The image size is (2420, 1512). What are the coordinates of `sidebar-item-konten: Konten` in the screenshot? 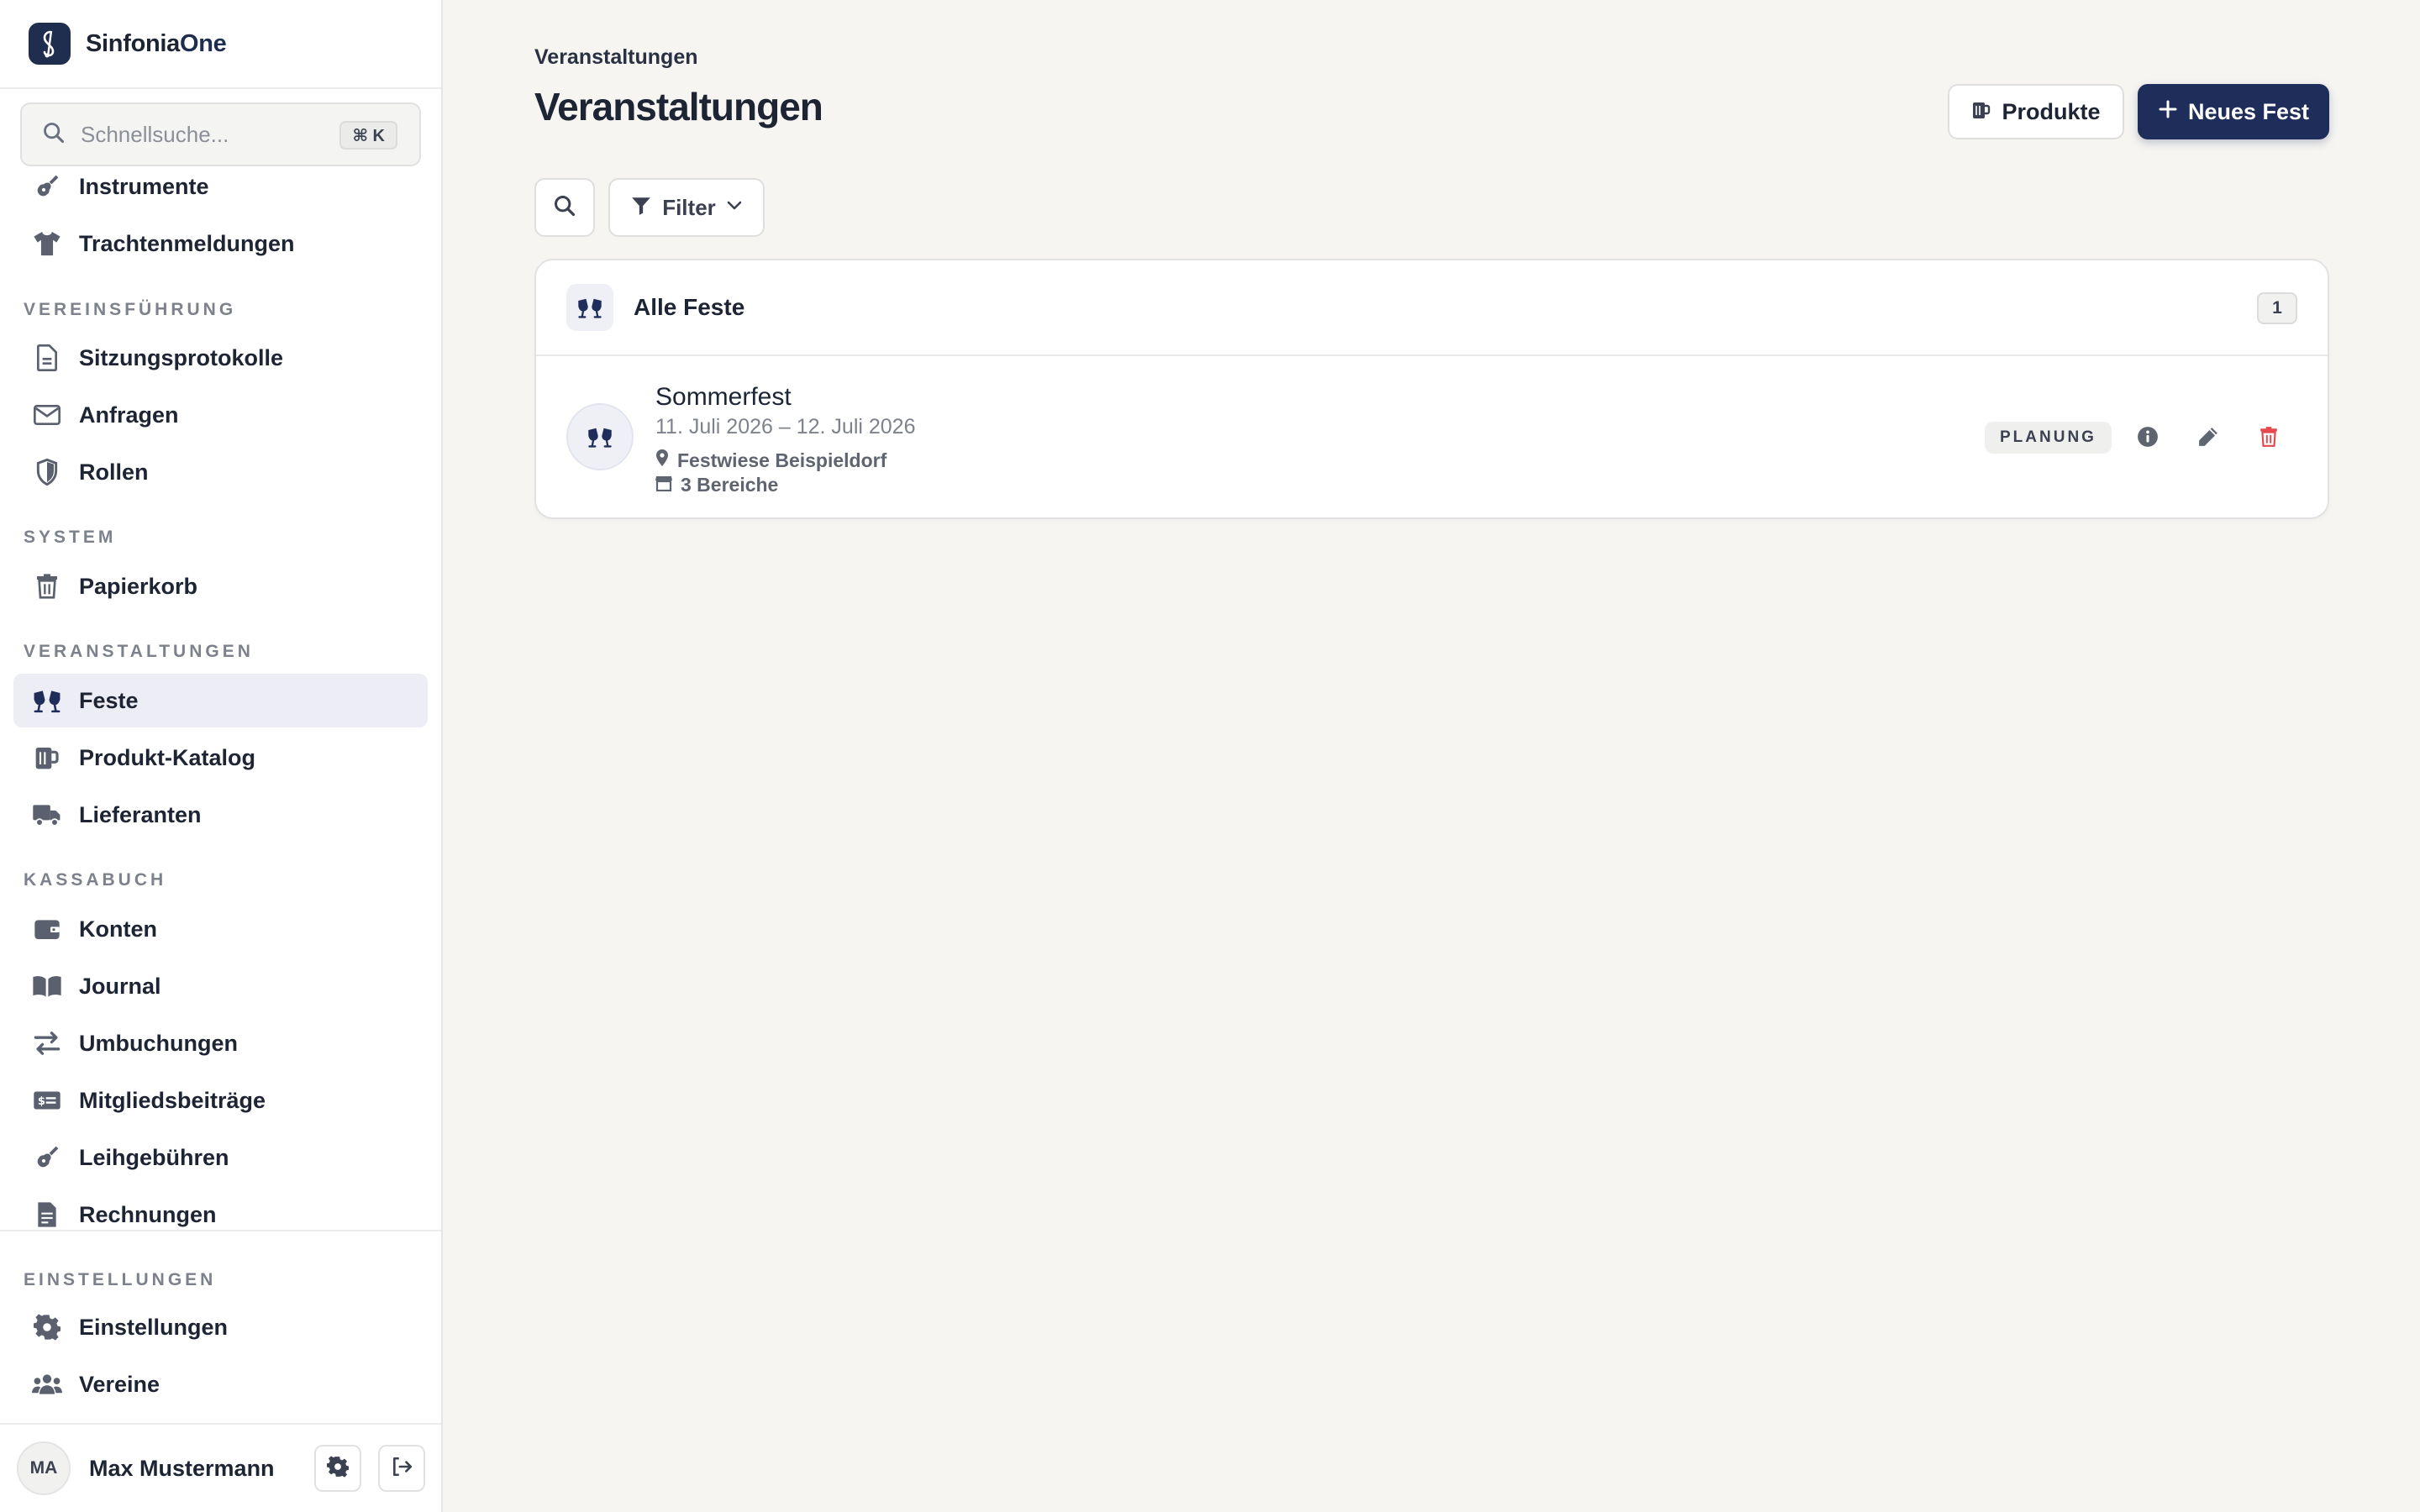 It's located at (220, 929).